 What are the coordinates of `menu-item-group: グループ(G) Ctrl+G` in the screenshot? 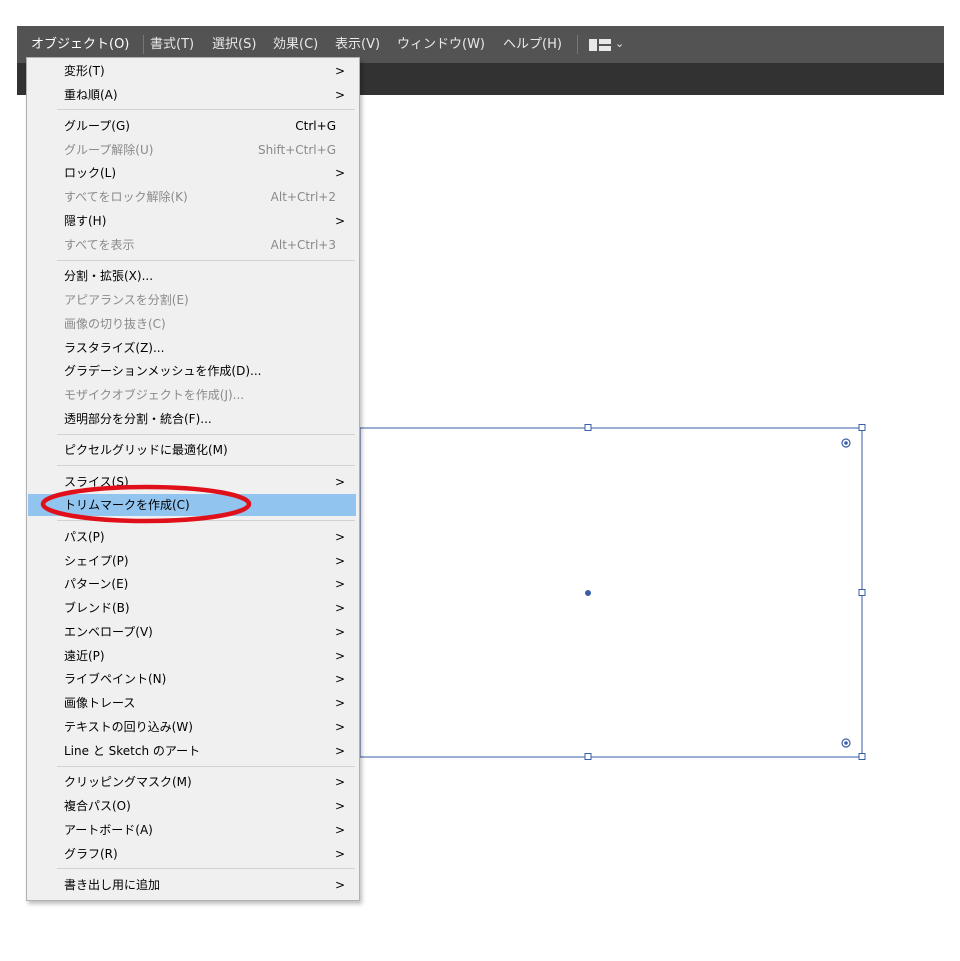 It's located at (192, 126).